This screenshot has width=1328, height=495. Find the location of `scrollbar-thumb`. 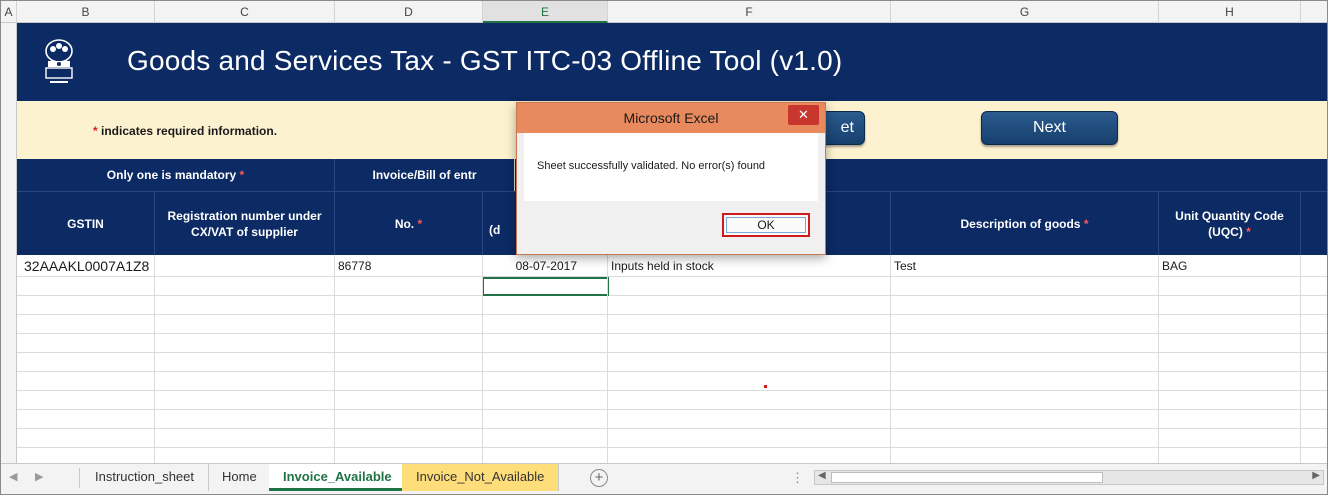

scrollbar-thumb is located at coordinates (967, 477).